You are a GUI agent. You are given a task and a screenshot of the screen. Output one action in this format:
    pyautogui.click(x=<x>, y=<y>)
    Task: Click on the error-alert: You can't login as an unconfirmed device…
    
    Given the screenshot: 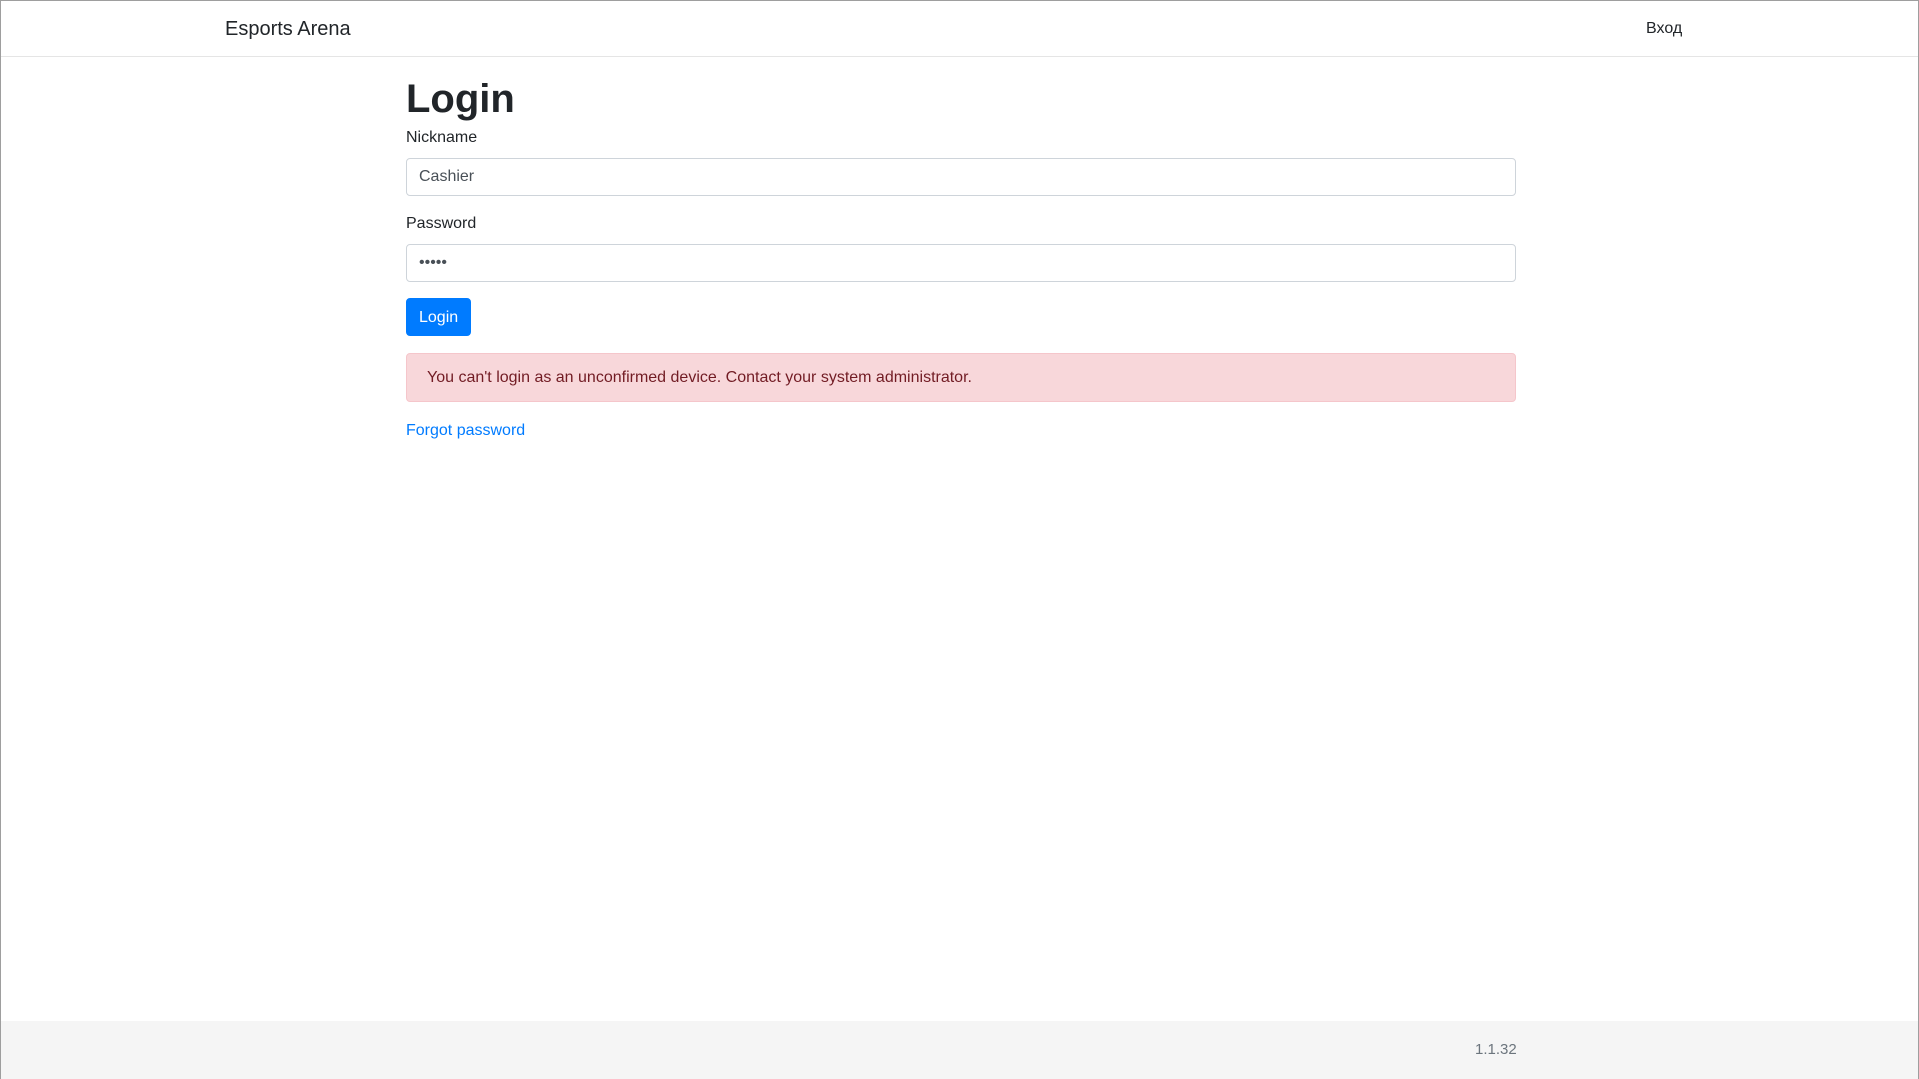 What is the action you would take?
    pyautogui.click(x=961, y=377)
    